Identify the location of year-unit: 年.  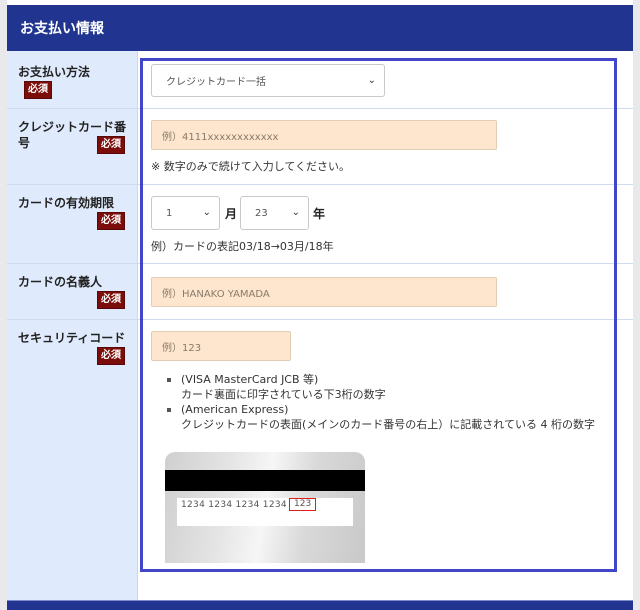
(319, 214).